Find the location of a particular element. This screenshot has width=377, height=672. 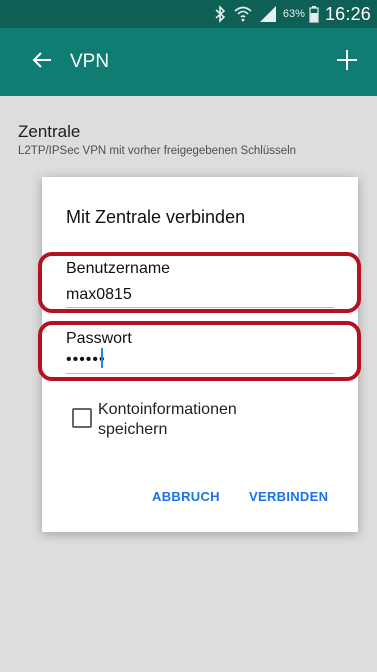

username-highlight is located at coordinates (199, 282).